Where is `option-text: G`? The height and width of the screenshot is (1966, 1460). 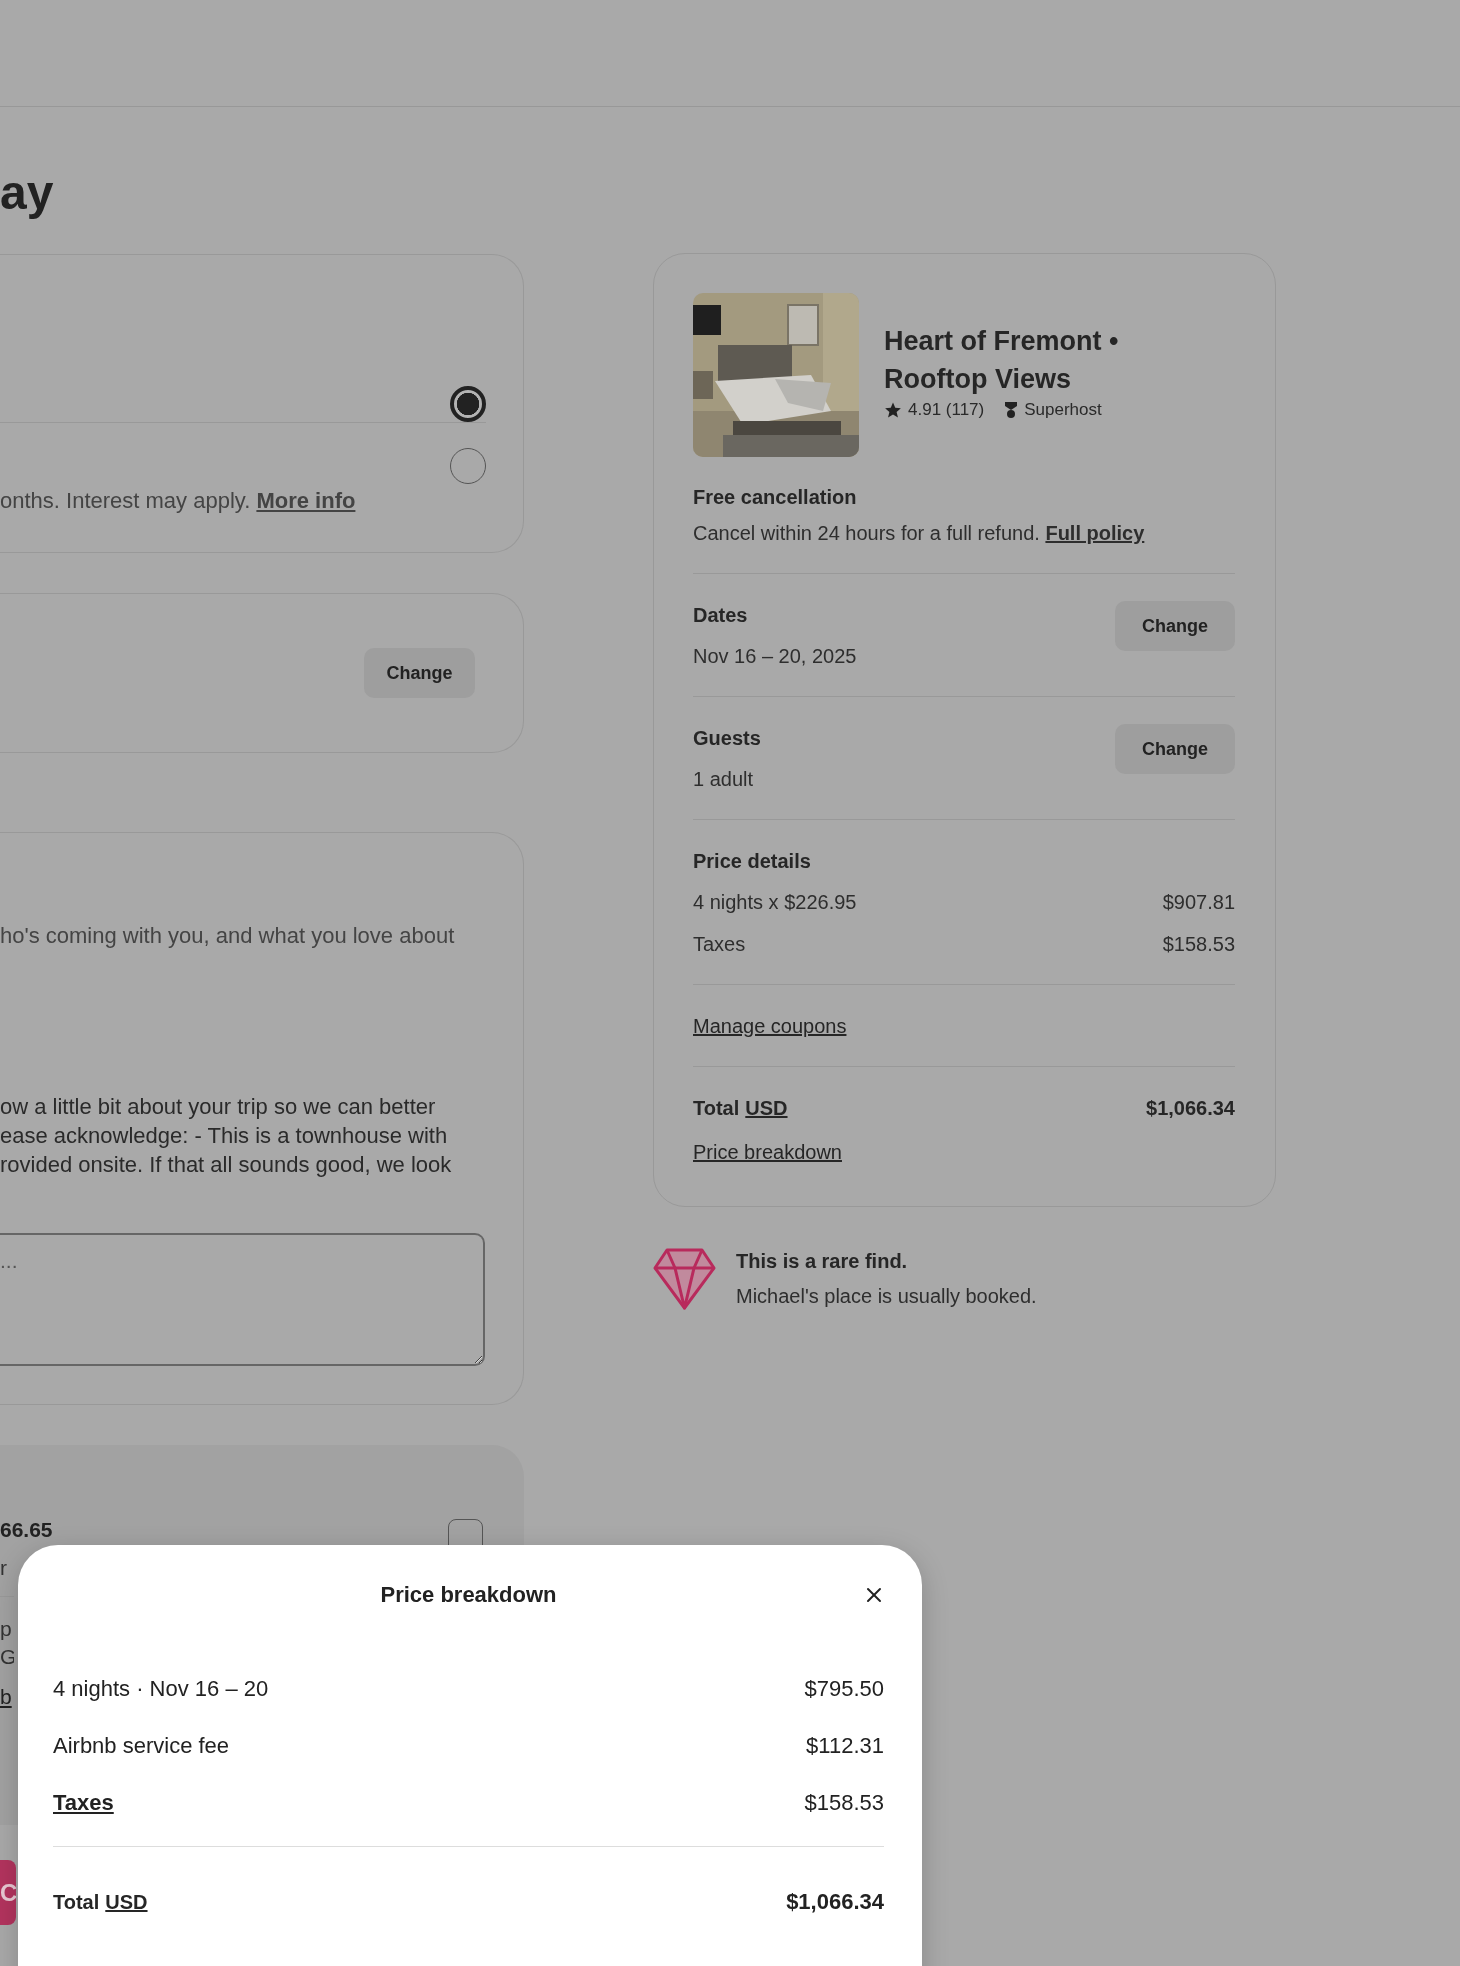
option-text: G is located at coordinates (7, 1657).